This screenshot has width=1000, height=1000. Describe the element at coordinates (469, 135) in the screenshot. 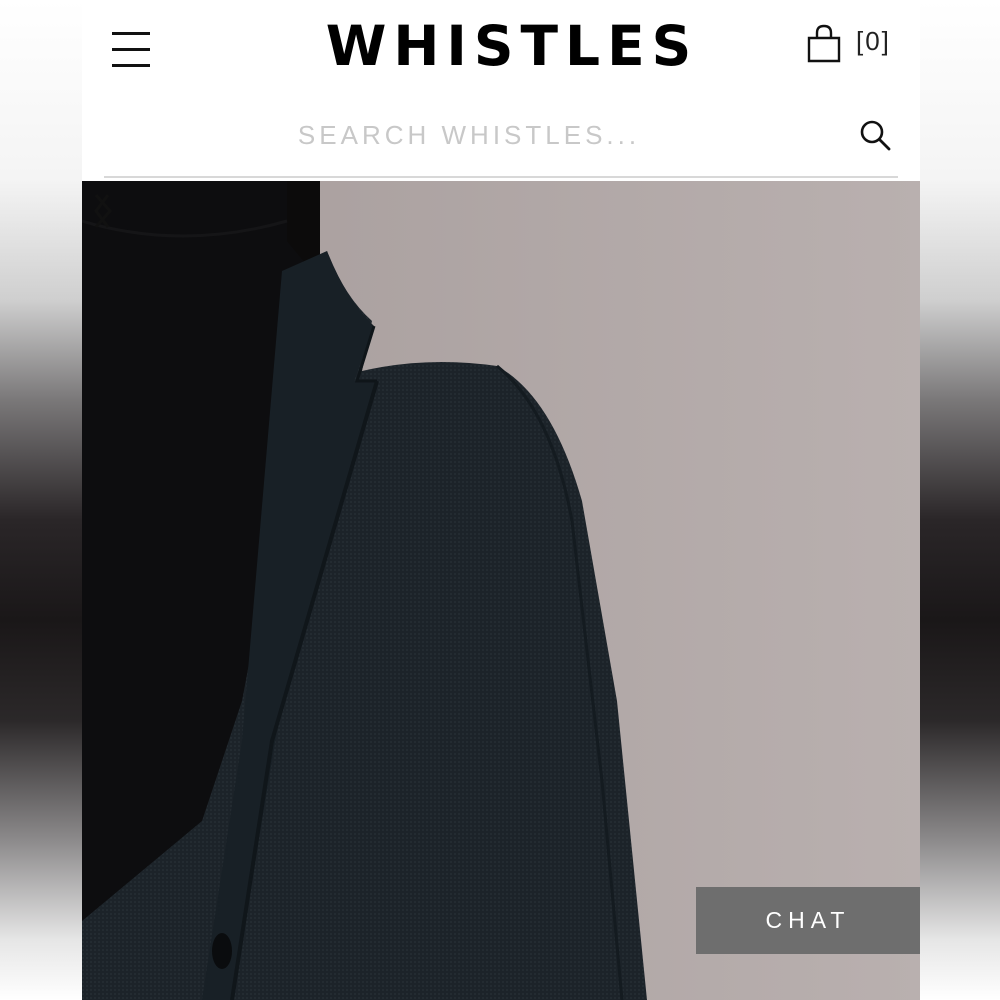

I see `search-input` at that location.